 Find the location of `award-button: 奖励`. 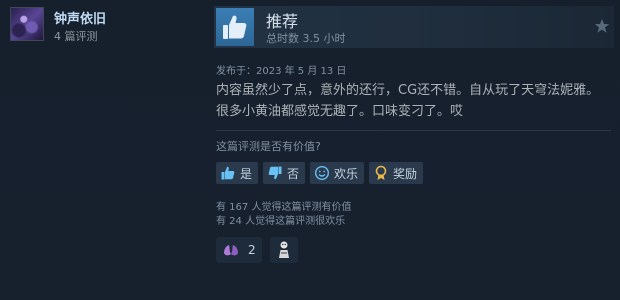

award-button: 奖励 is located at coordinates (396, 173).